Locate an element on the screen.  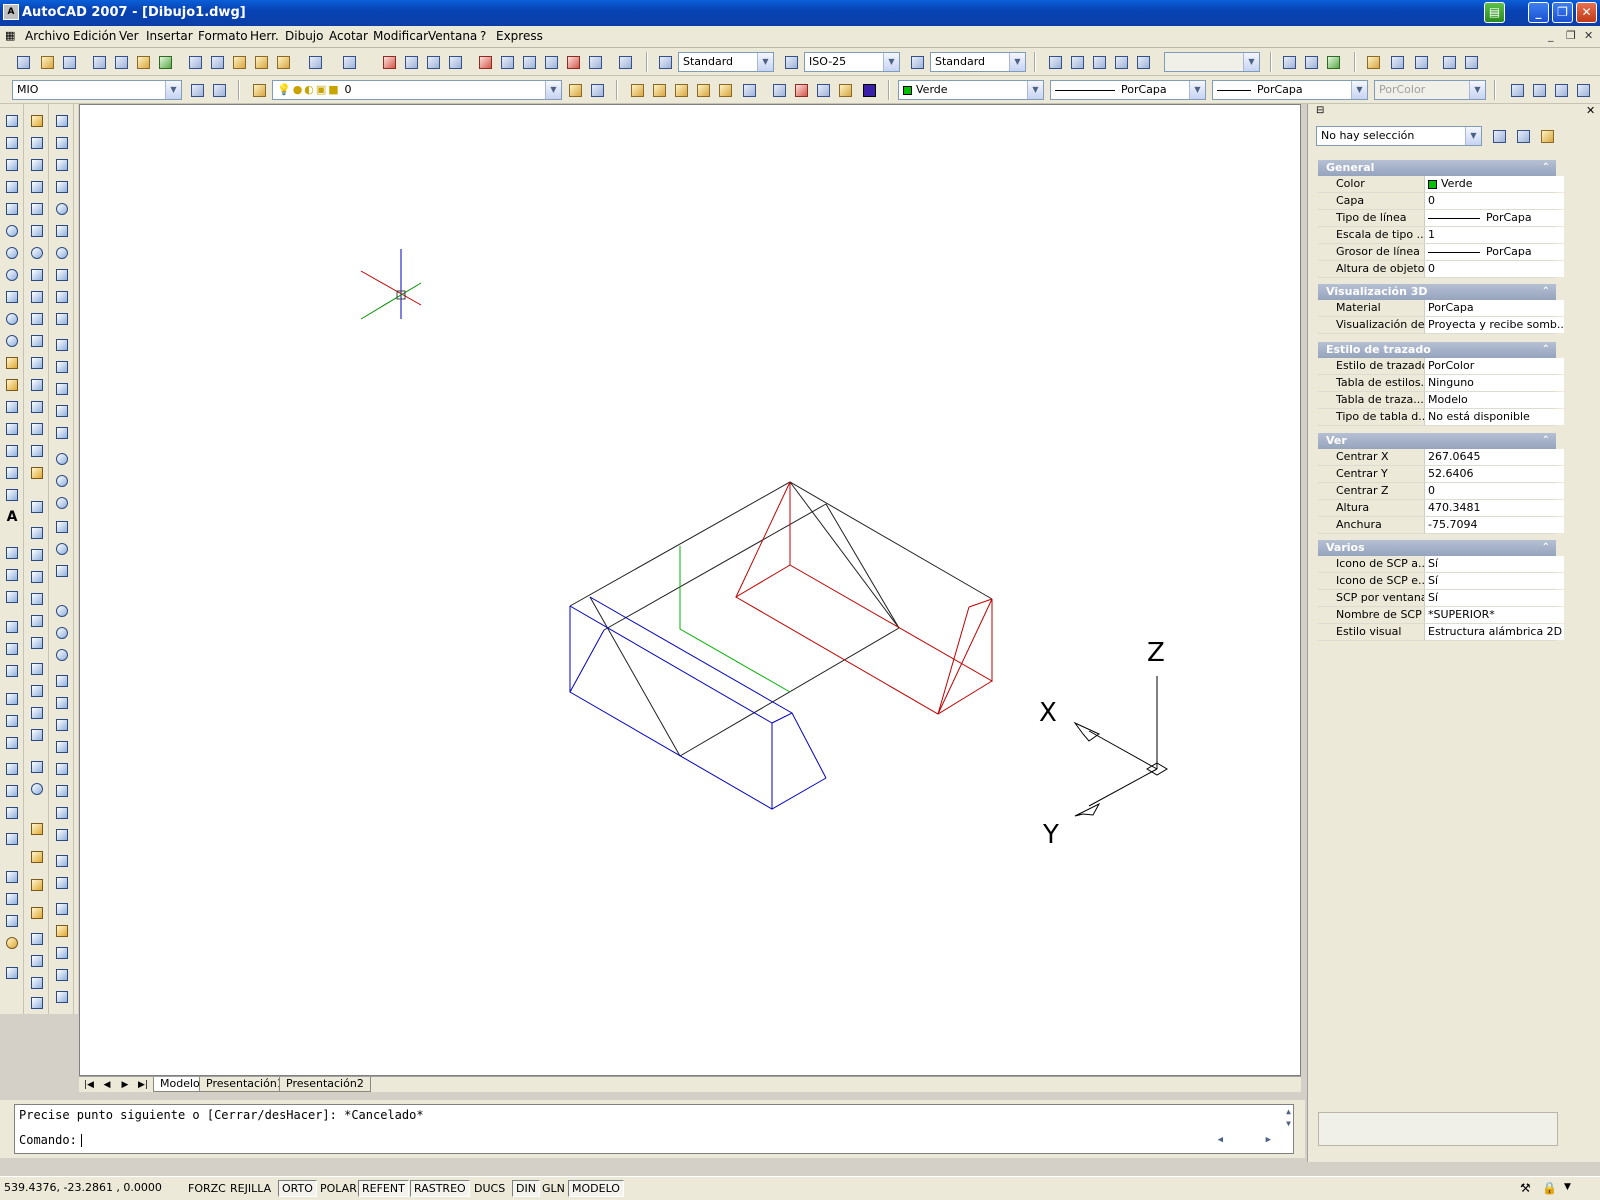
loft-icon is located at coordinates (37, 735).